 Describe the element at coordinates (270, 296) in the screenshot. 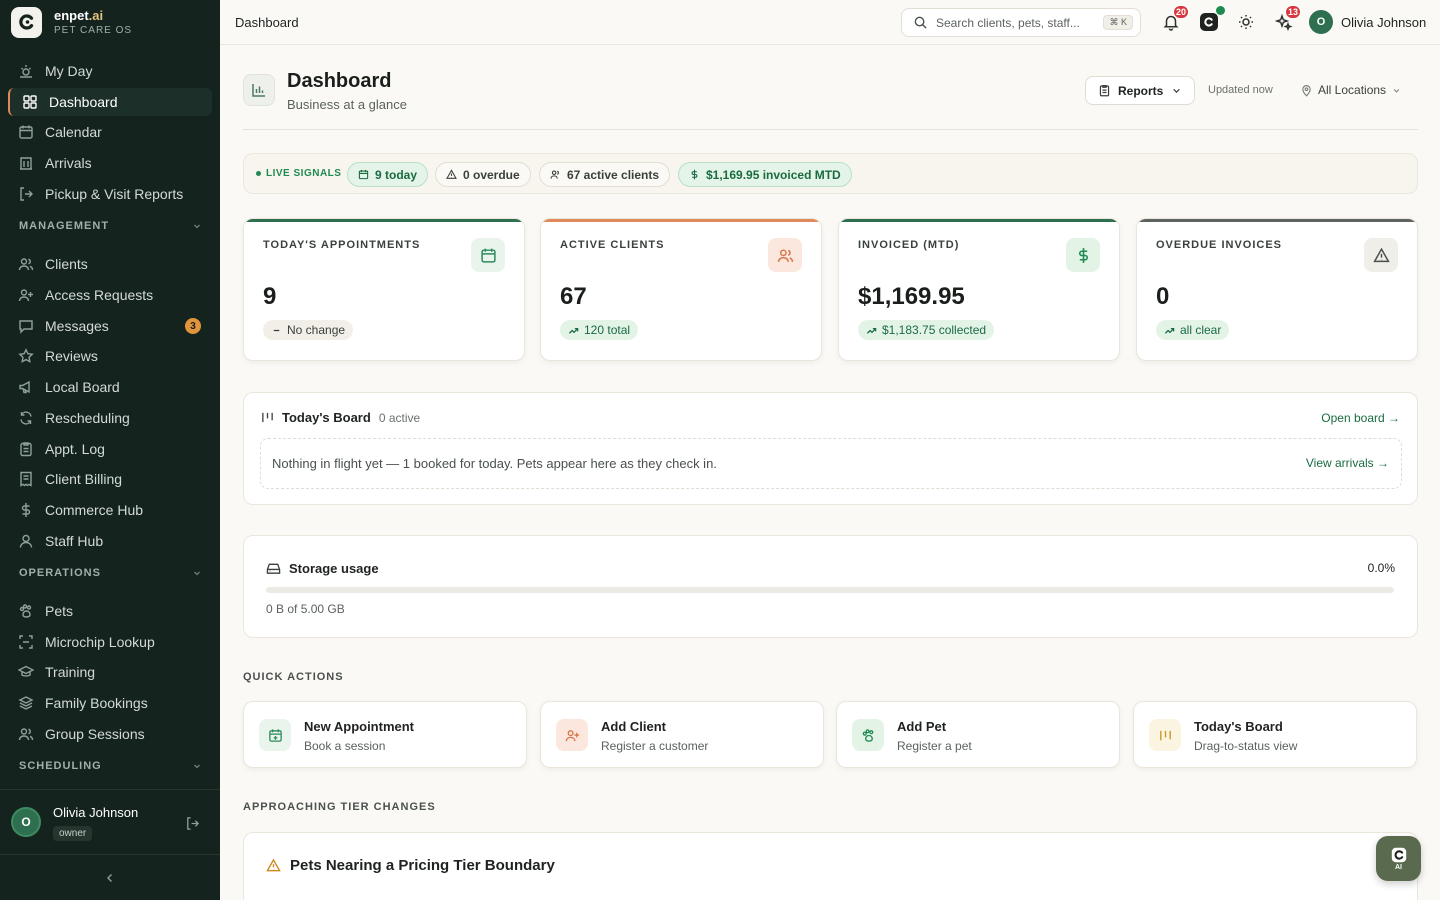

I see `kpi-value: 9` at that location.